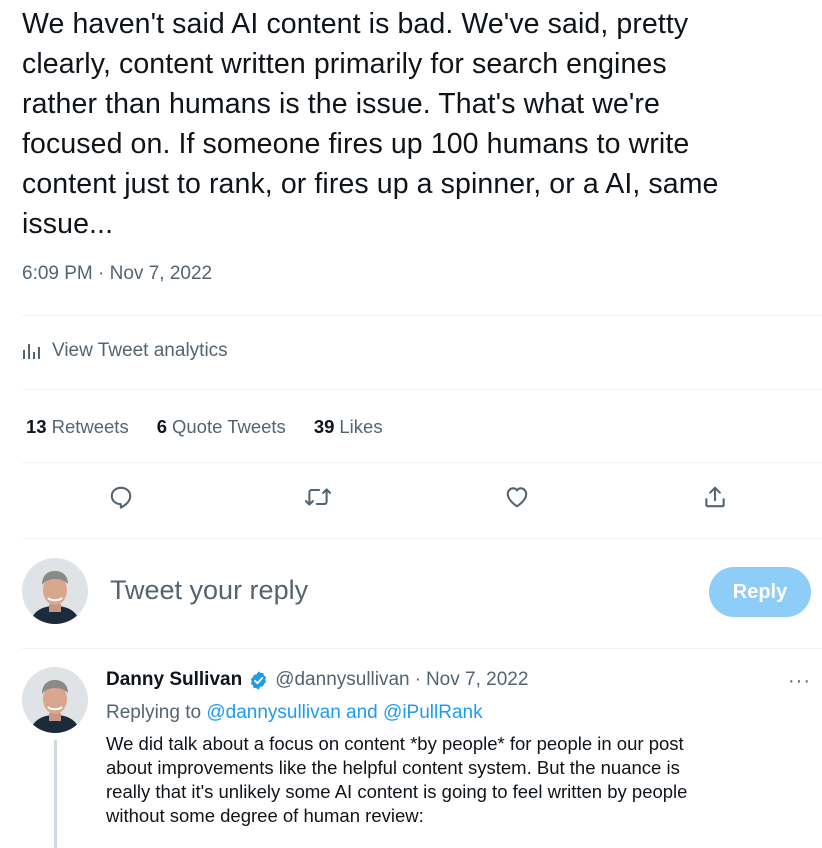 This screenshot has width=822, height=848. I want to click on tweet-timestamp: 6:09 PM · Nov 7, 2022, so click(117, 274).